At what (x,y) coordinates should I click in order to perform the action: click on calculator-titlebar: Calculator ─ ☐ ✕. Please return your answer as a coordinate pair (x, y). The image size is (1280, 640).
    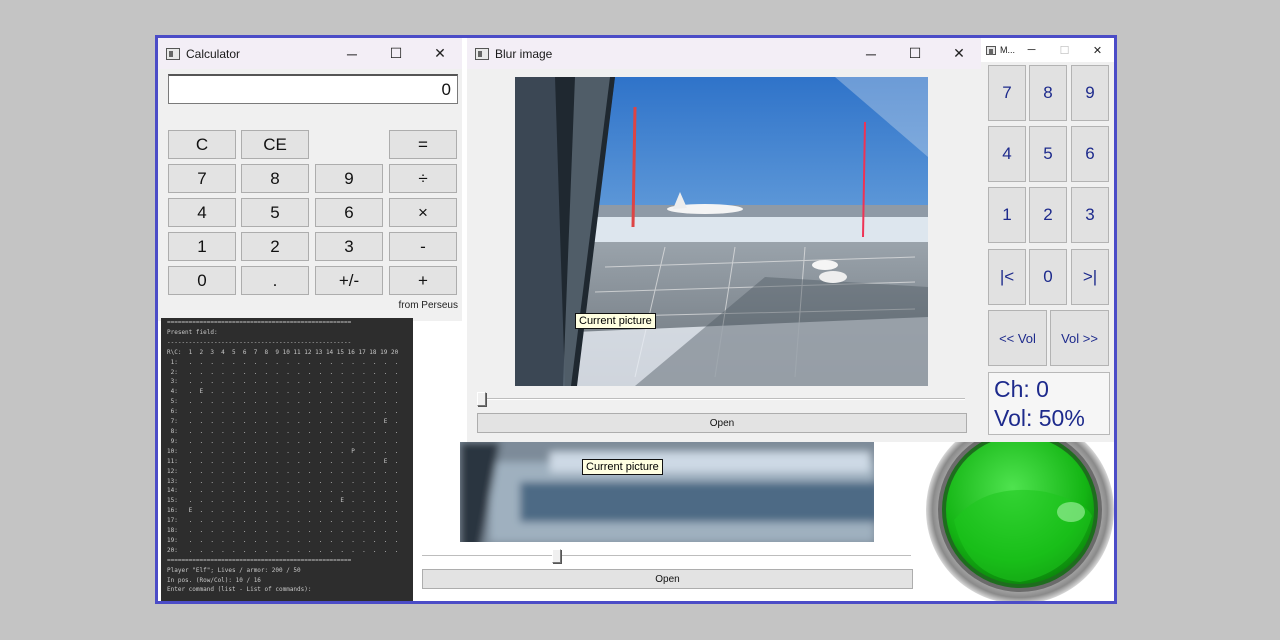
    Looking at the image, I should click on (310, 53).